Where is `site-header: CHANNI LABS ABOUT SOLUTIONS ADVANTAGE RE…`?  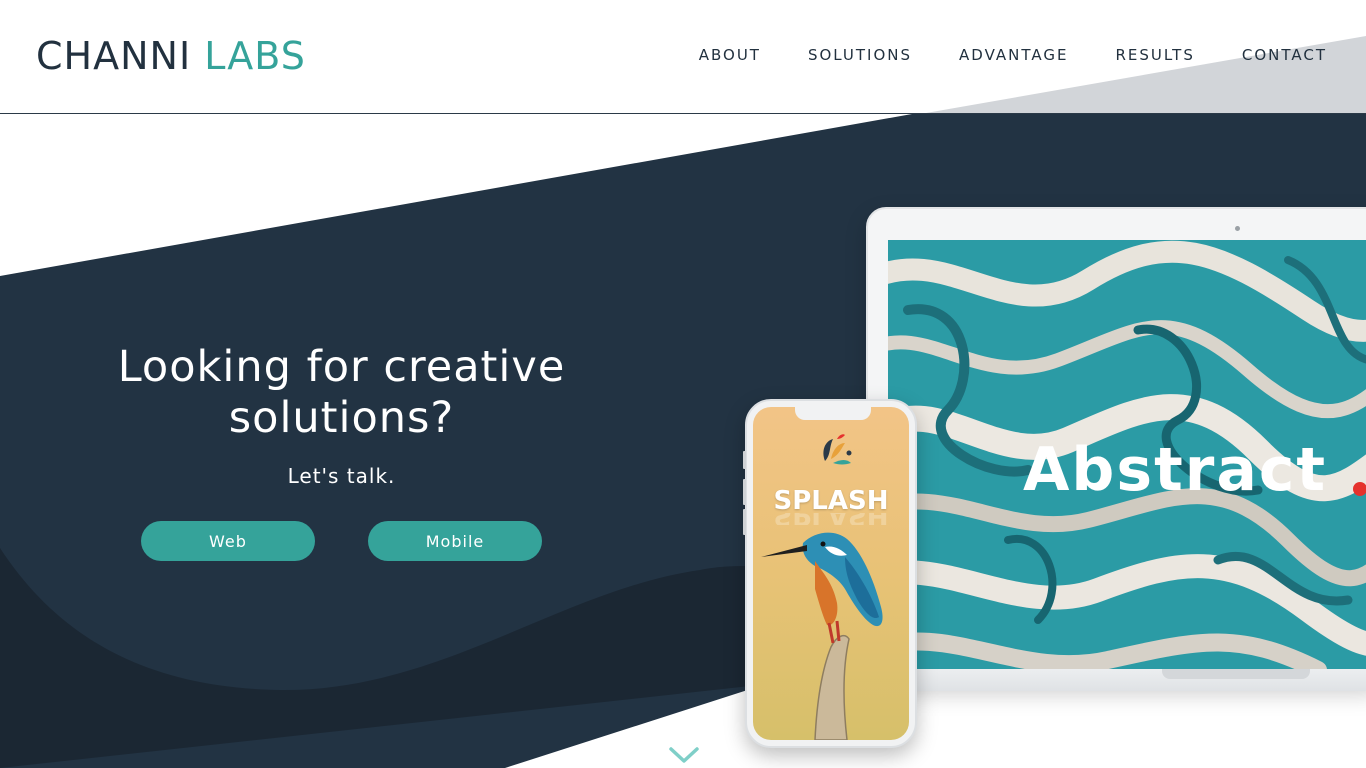 site-header: CHANNI LABS ABOUT SOLUTIONS ADVANTAGE RE… is located at coordinates (683, 57).